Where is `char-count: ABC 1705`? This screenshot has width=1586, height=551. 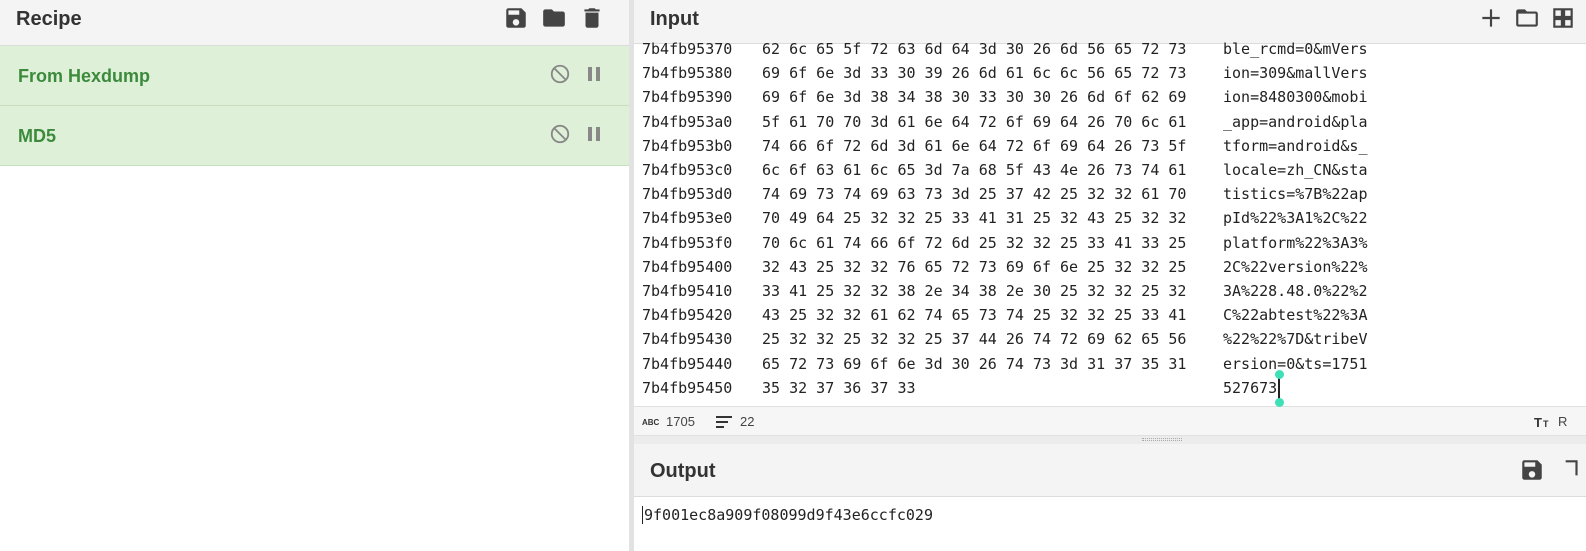 char-count: ABC 1705 is located at coordinates (668, 421).